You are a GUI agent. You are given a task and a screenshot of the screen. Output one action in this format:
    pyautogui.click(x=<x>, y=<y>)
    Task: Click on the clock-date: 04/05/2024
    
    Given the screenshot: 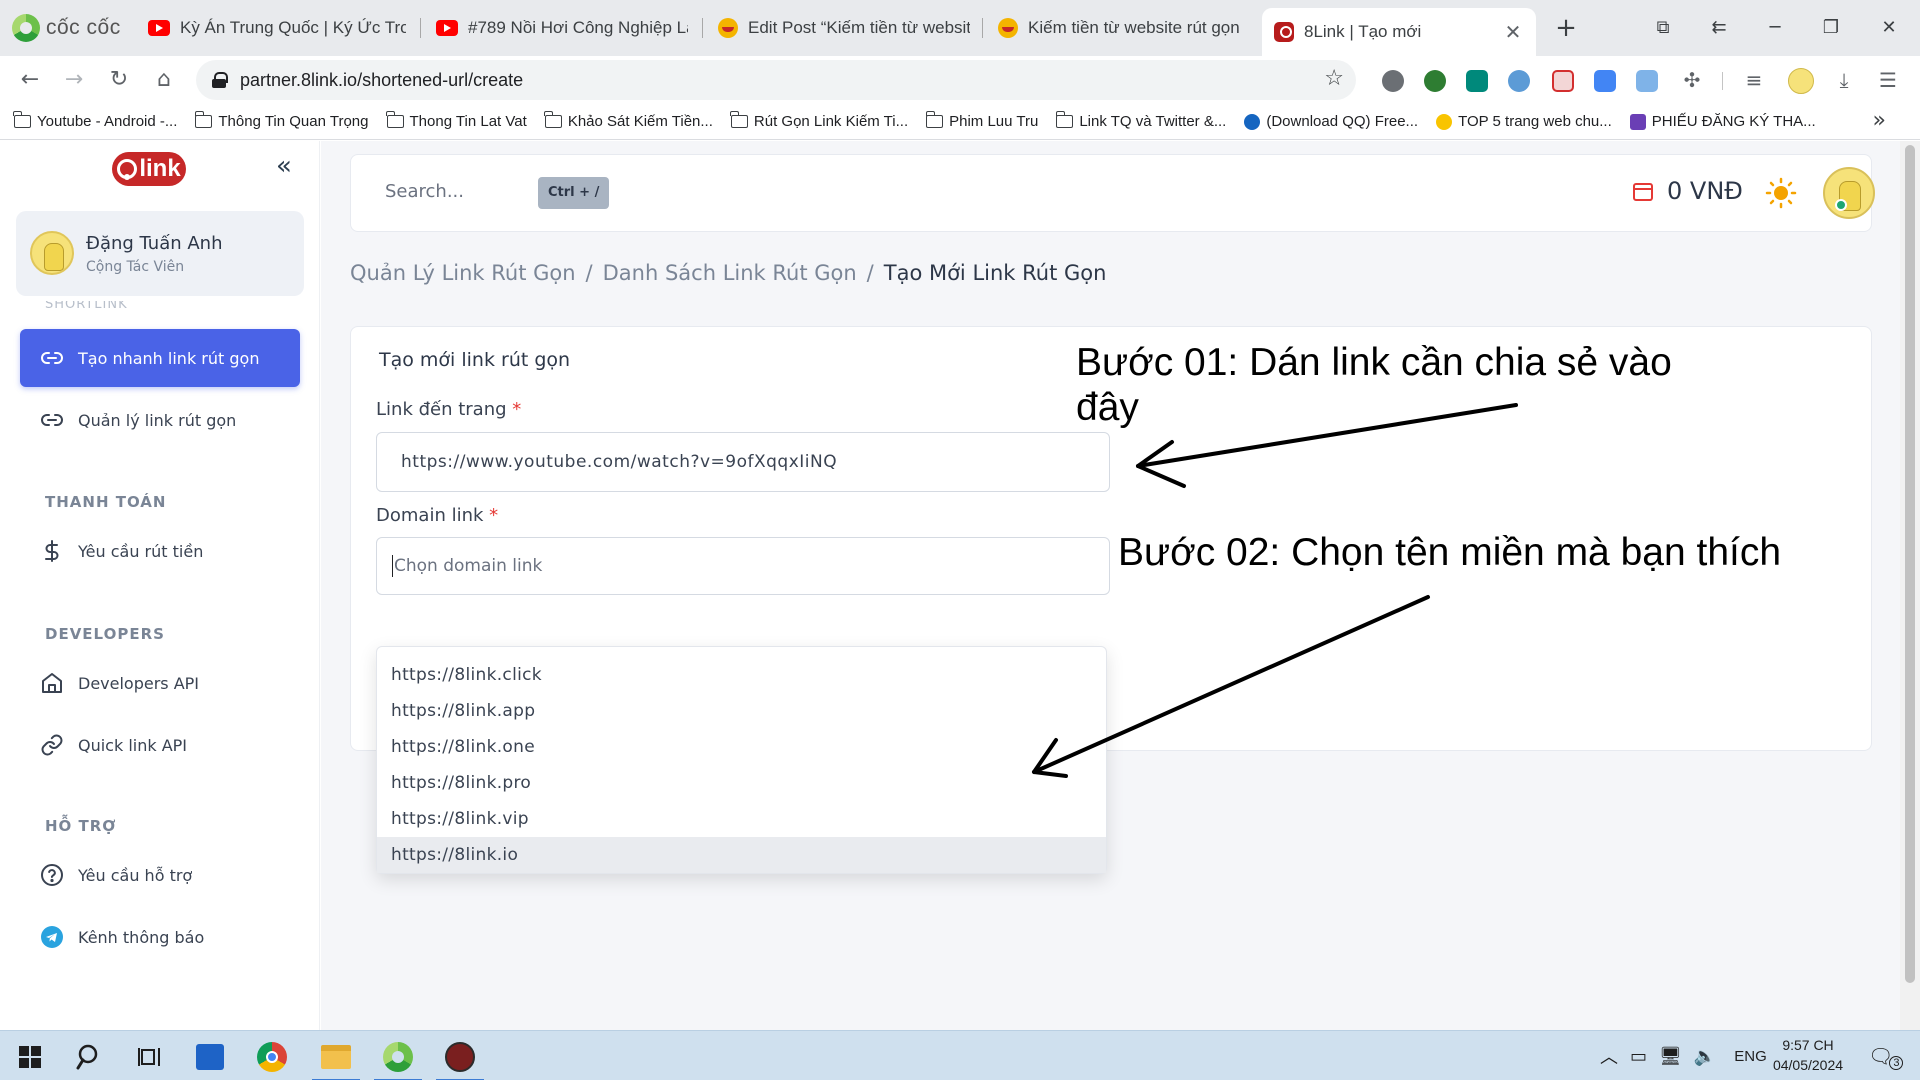 What is the action you would take?
    pyautogui.click(x=1808, y=1065)
    